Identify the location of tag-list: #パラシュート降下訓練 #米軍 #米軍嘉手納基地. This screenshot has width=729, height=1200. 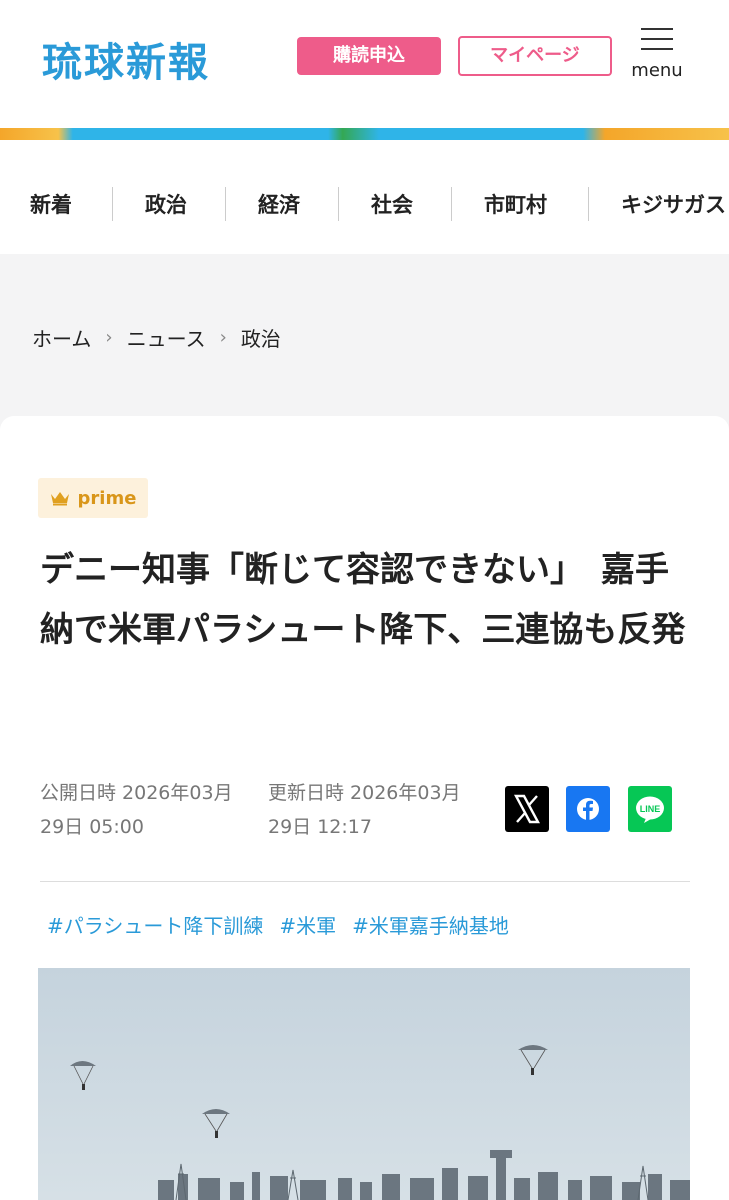
(278, 924).